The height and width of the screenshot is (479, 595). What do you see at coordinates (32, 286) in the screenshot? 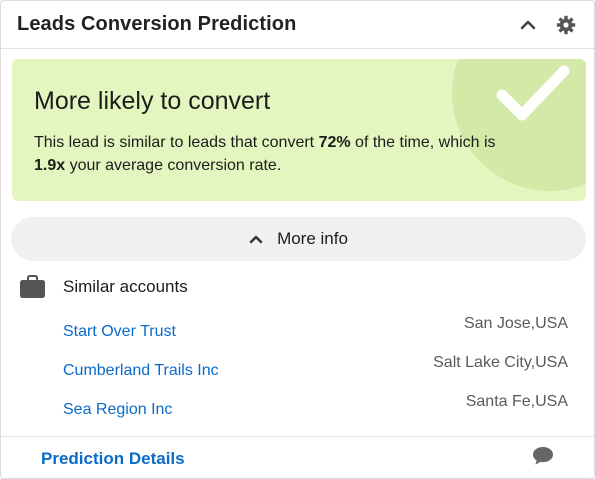
I see `briefcase-icon` at bounding box center [32, 286].